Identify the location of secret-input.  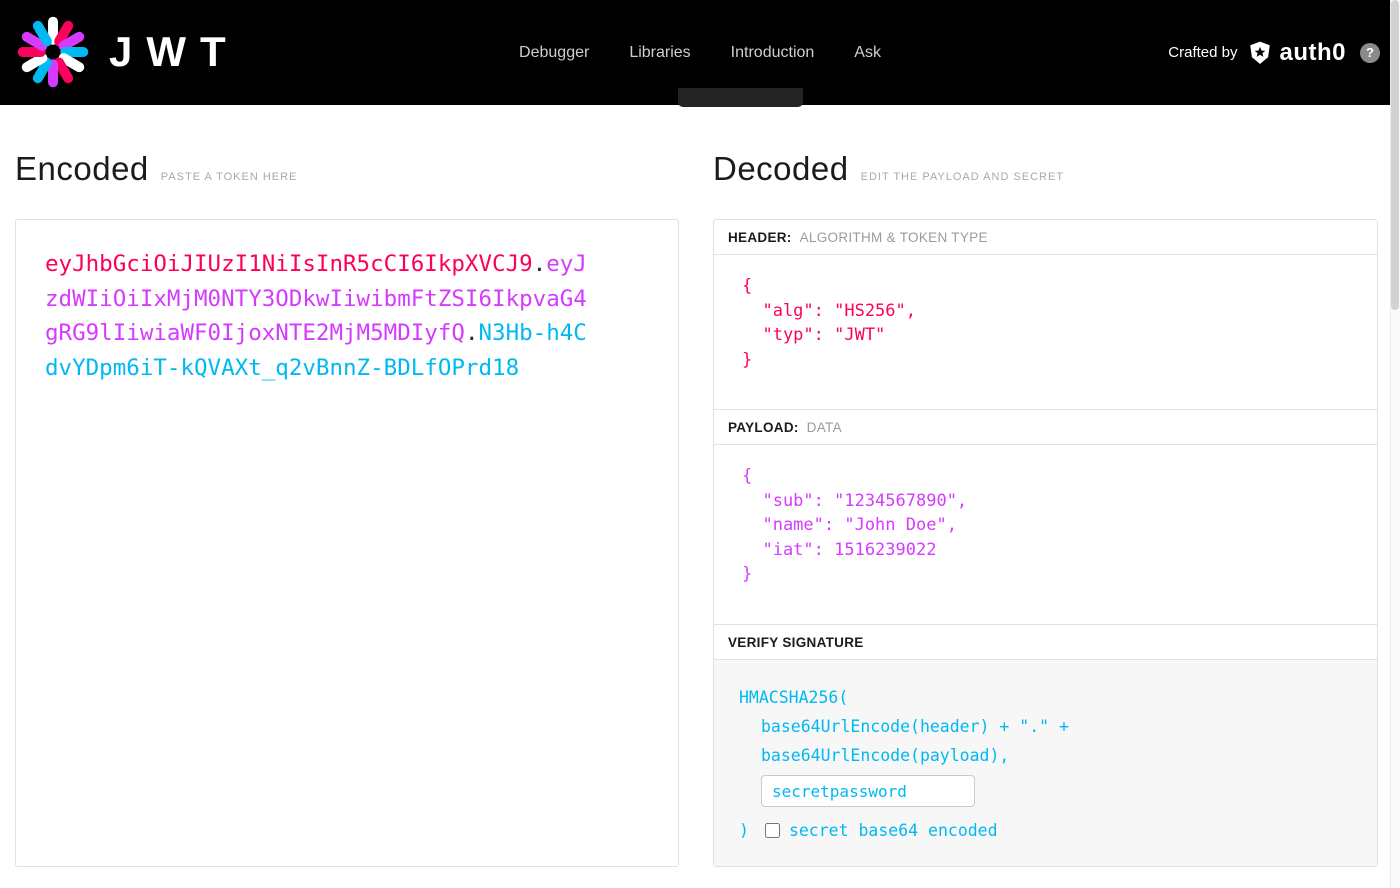
(868, 791).